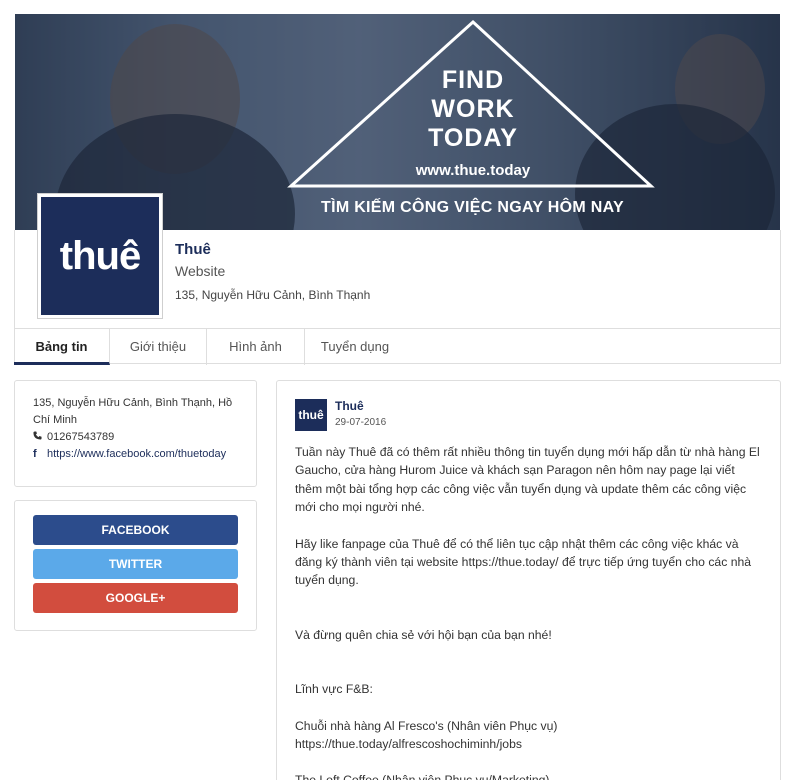 The image size is (800, 780). Describe the element at coordinates (528, 415) in the screenshot. I see `post-header: thuê Thuê 29-07-2016` at that location.